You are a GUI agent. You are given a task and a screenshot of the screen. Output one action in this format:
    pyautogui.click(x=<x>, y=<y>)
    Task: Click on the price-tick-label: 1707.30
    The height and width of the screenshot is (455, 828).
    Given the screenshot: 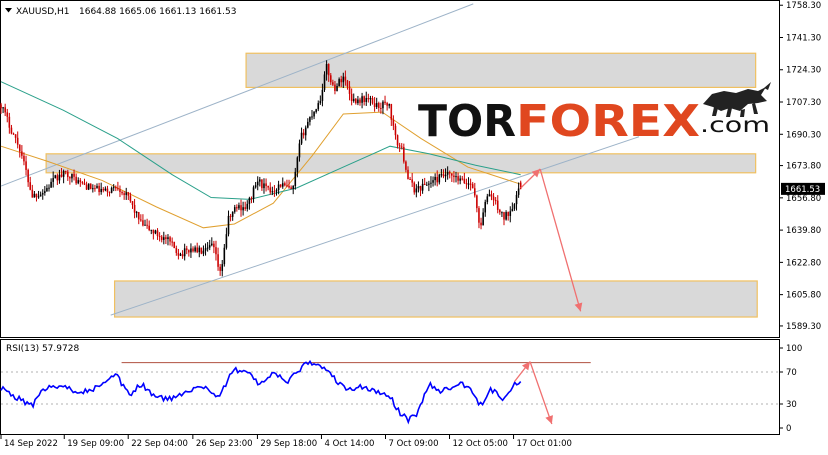 What is the action you would take?
    pyautogui.click(x=803, y=103)
    